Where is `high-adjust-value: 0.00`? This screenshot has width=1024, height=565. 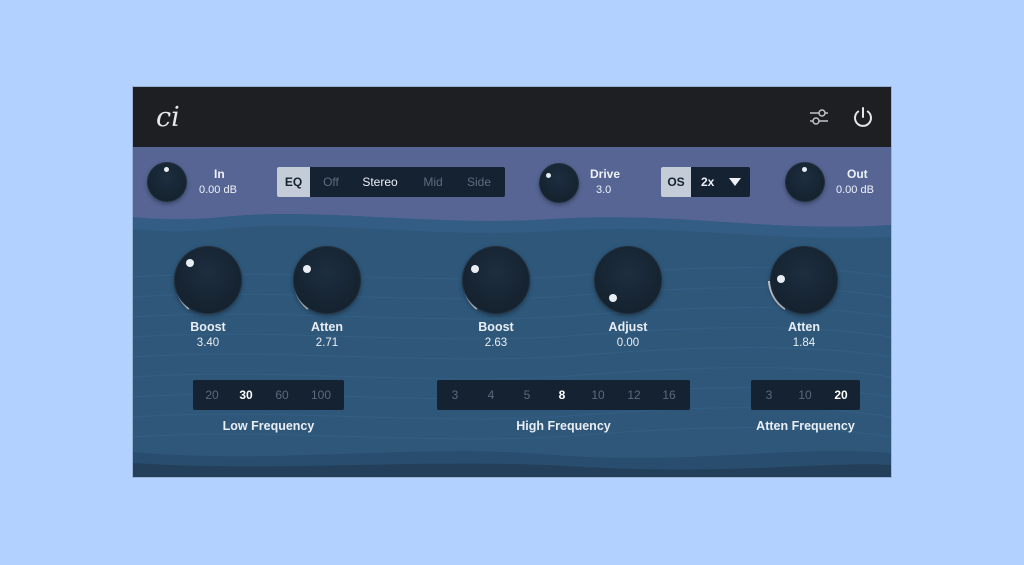
high-adjust-value: 0.00 is located at coordinates (628, 343).